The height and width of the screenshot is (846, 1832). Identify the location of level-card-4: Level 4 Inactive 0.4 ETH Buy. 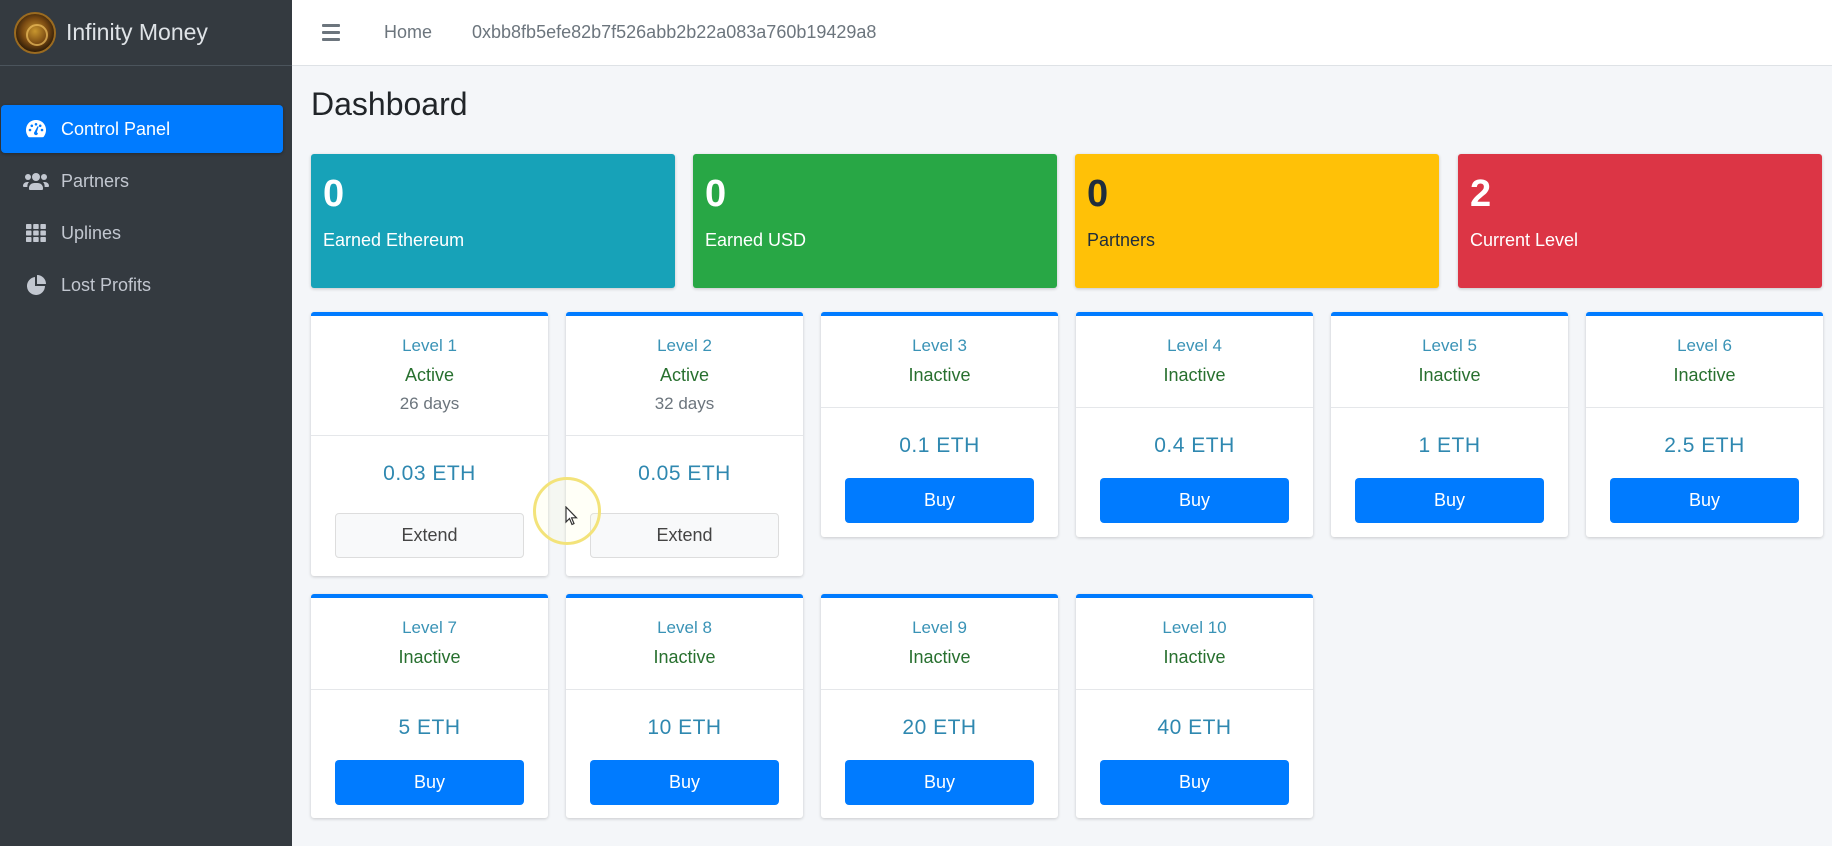
(1194, 424).